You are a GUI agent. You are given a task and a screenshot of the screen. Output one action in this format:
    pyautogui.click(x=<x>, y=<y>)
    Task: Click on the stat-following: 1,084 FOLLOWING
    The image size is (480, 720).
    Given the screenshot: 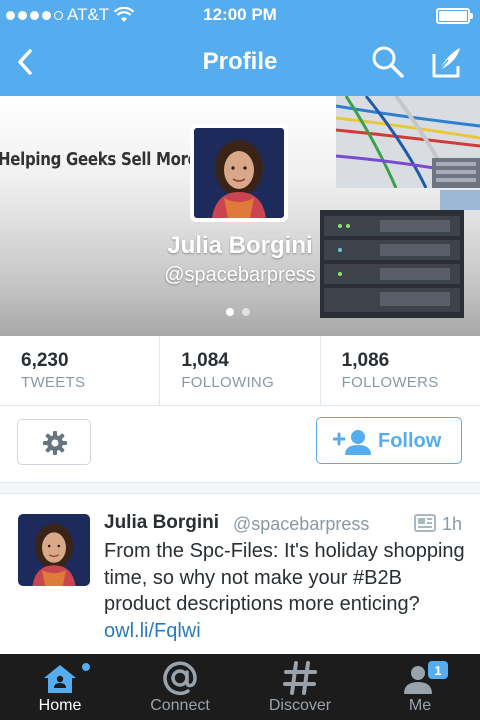 What is the action you would take?
    pyautogui.click(x=240, y=370)
    